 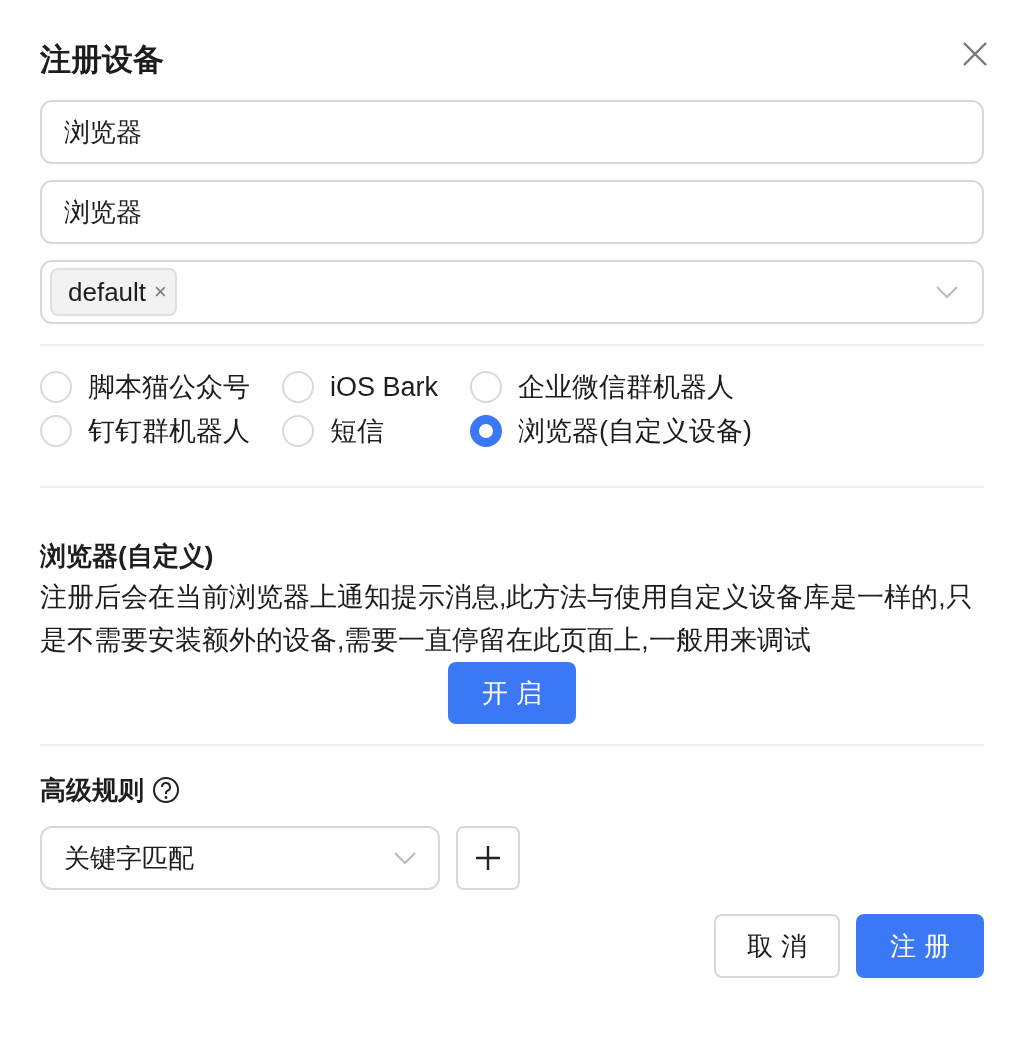 I want to click on plus-icon, so click(x=488, y=858).